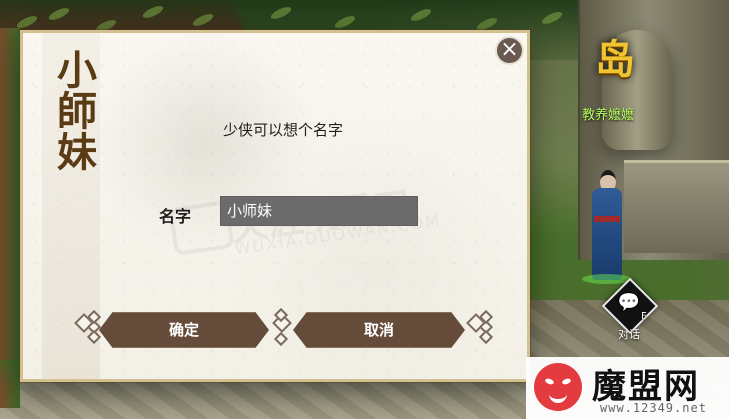 The image size is (729, 419). I want to click on name-label: 名字, so click(175, 216).